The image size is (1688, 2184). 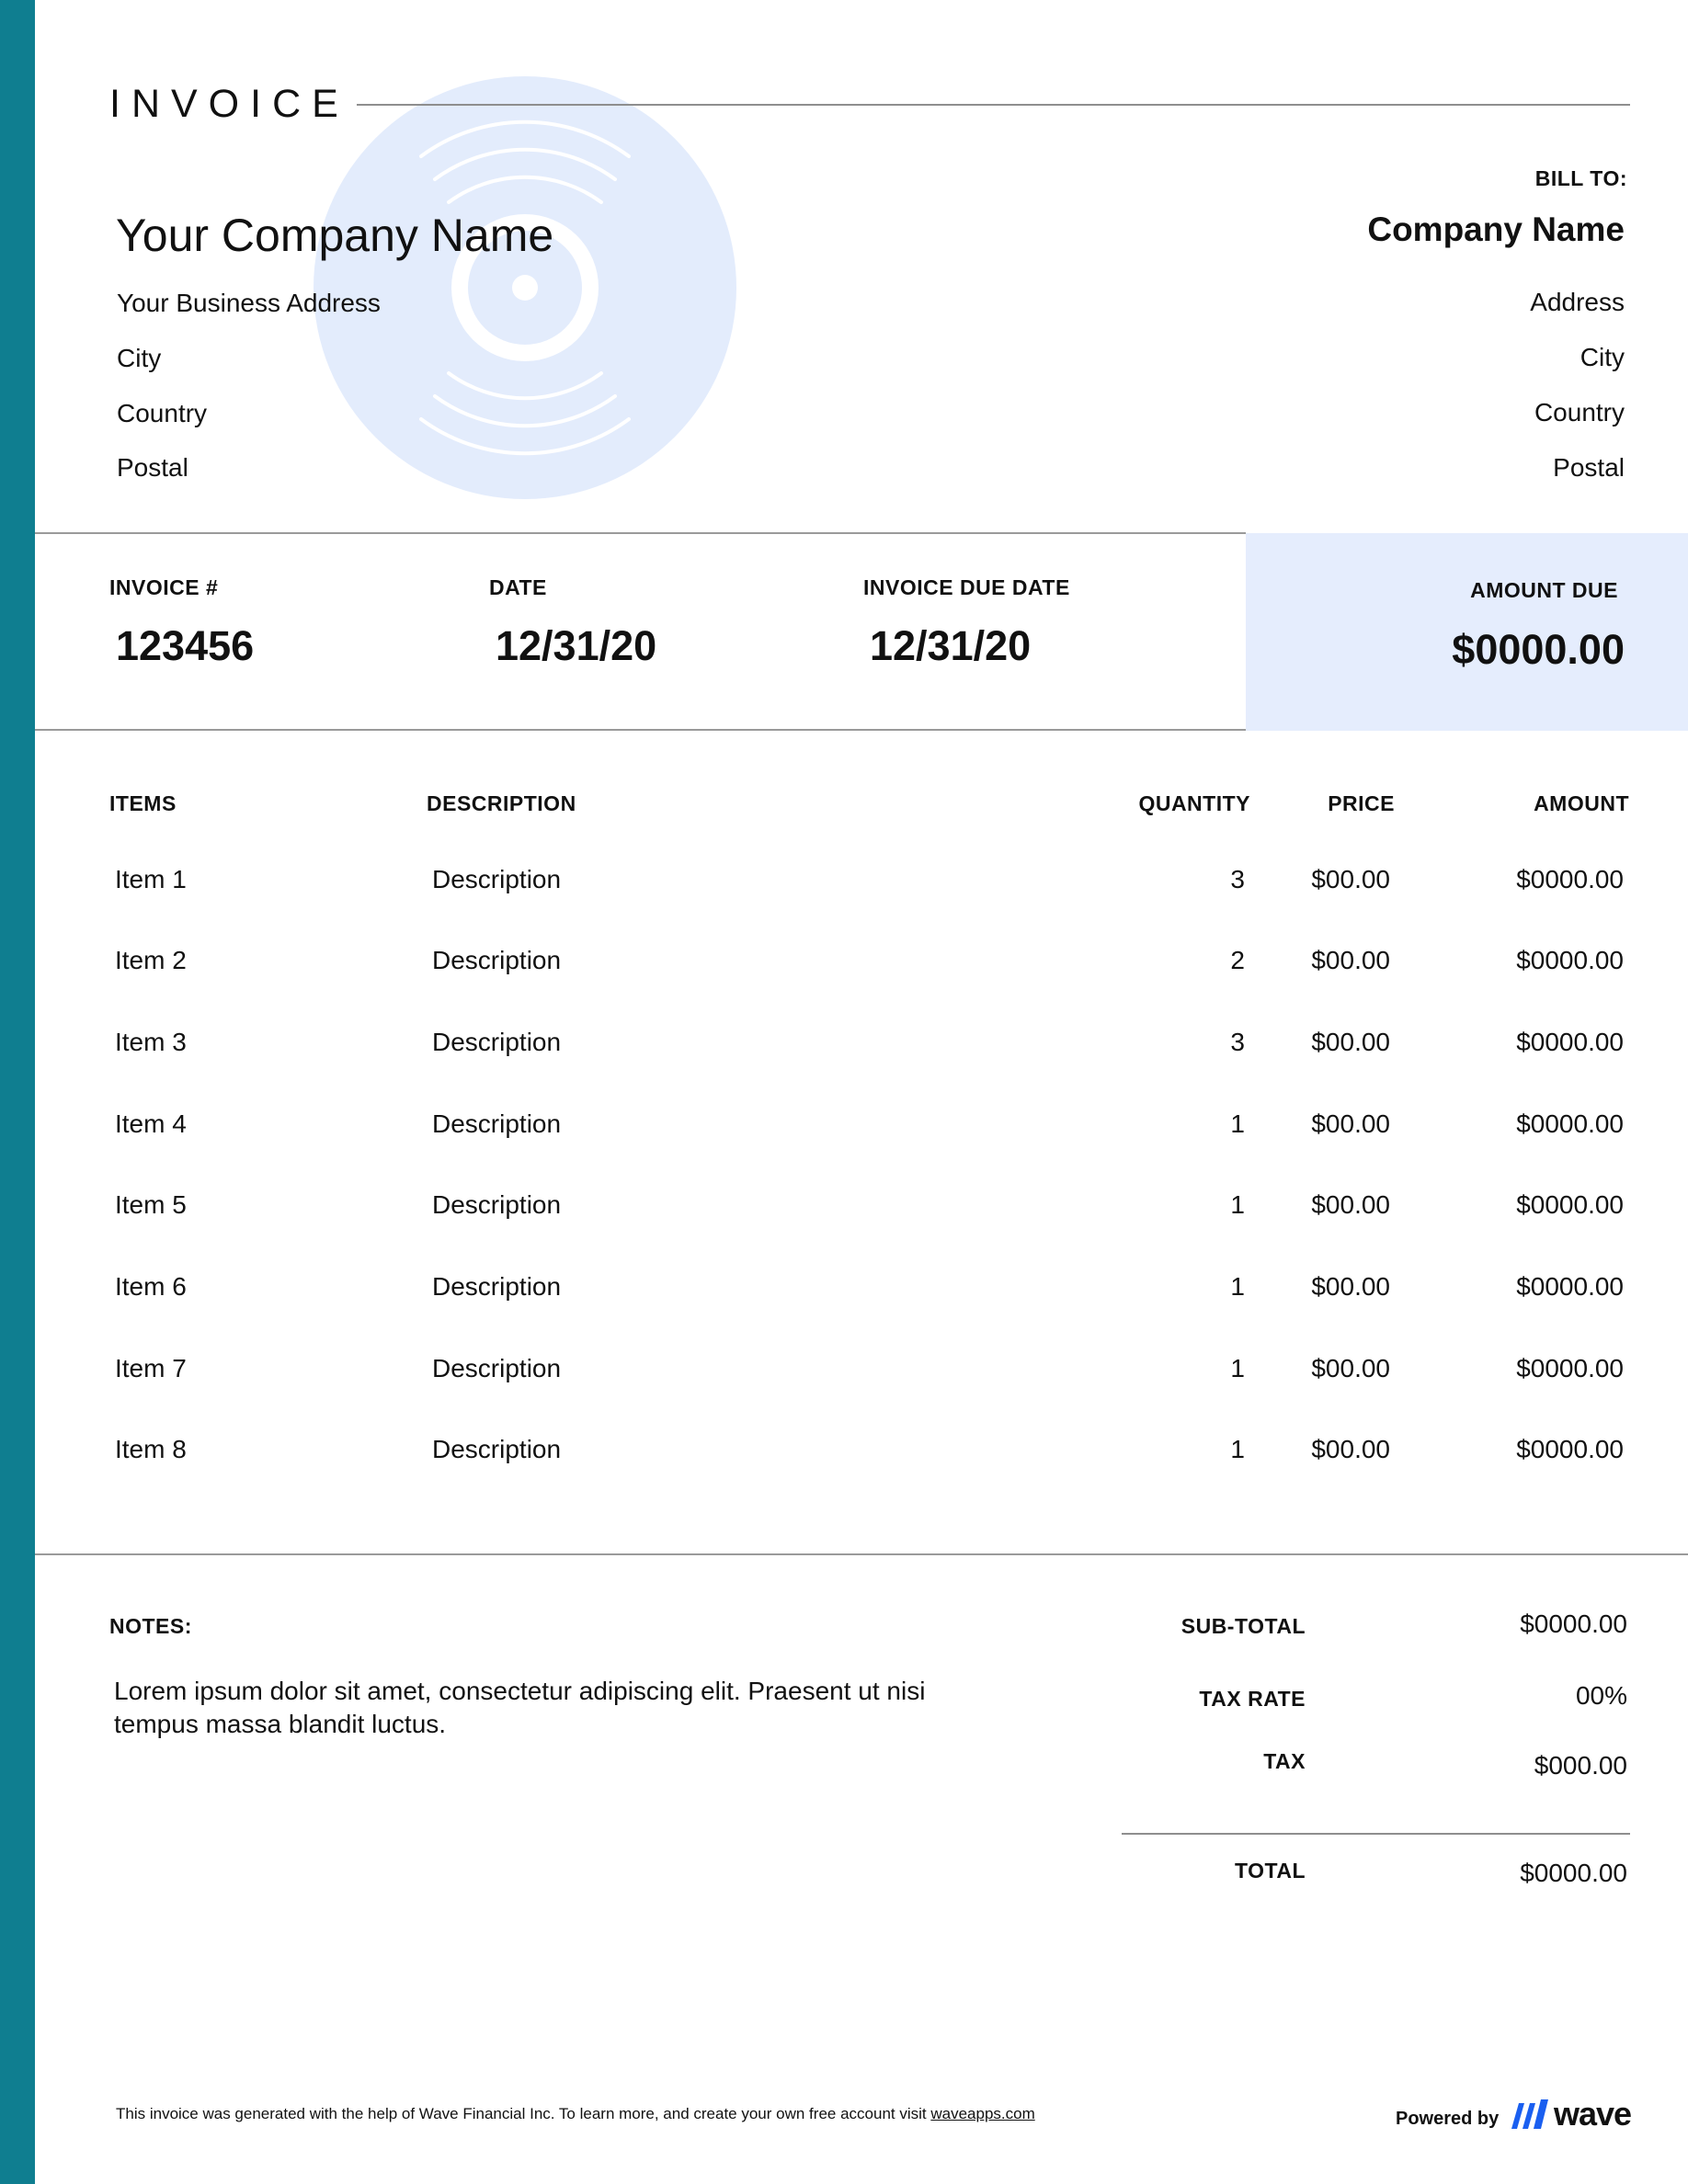 I want to click on bill-to-company-name: Company Name, so click(x=1496, y=229).